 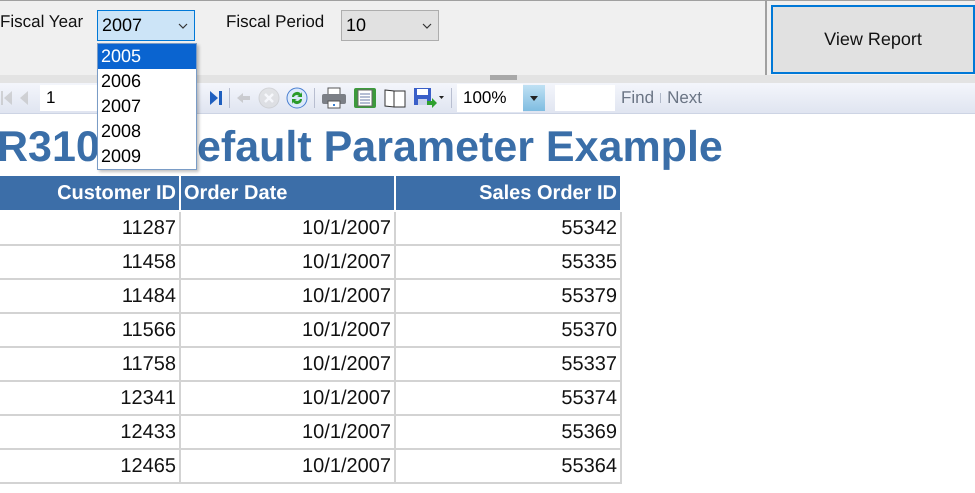 I want to click on table-cell: 11758, so click(x=90, y=364).